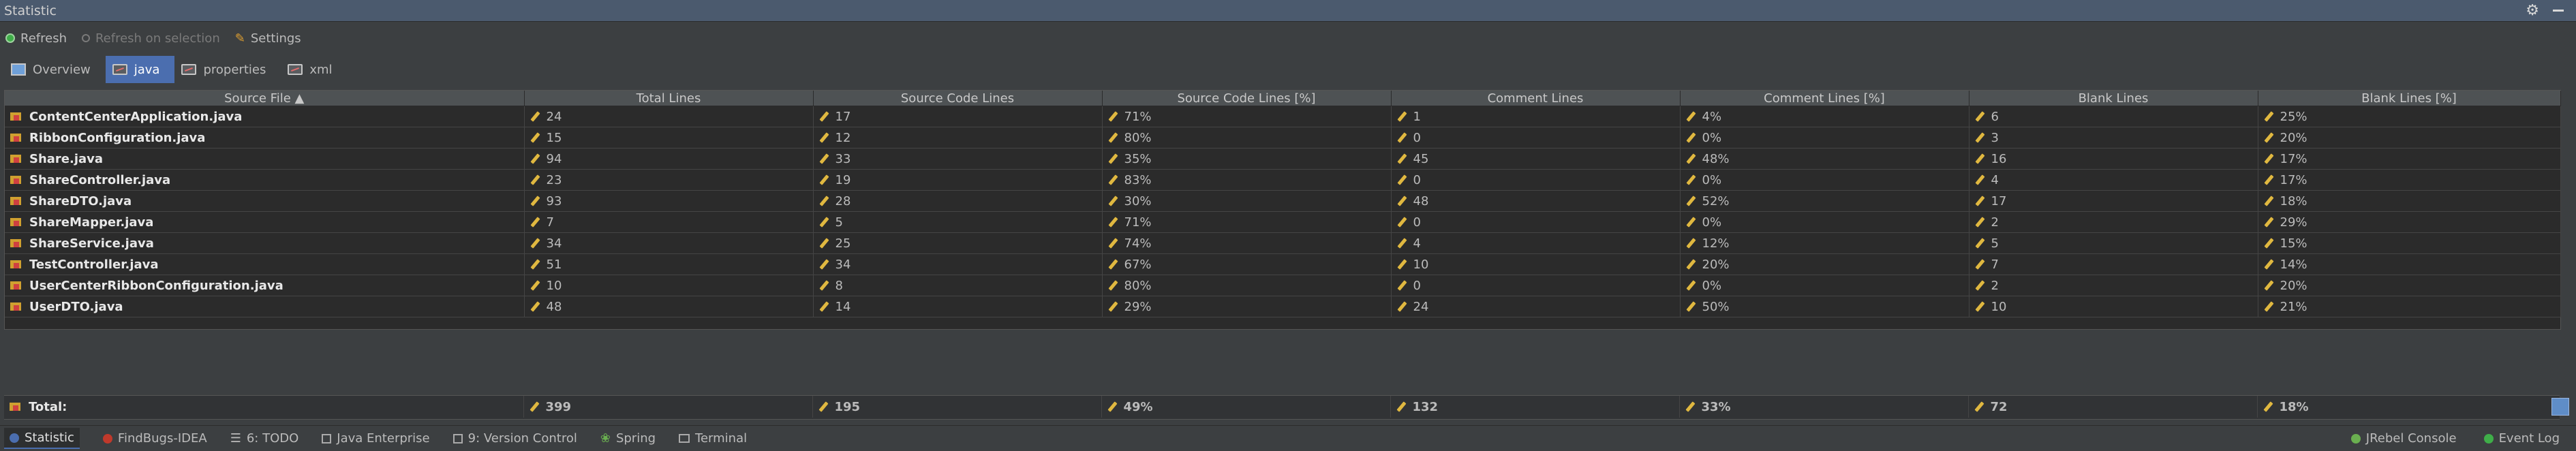 This screenshot has height=451, width=2576. Describe the element at coordinates (1138, 306) in the screenshot. I see `metric-value: 29%` at that location.